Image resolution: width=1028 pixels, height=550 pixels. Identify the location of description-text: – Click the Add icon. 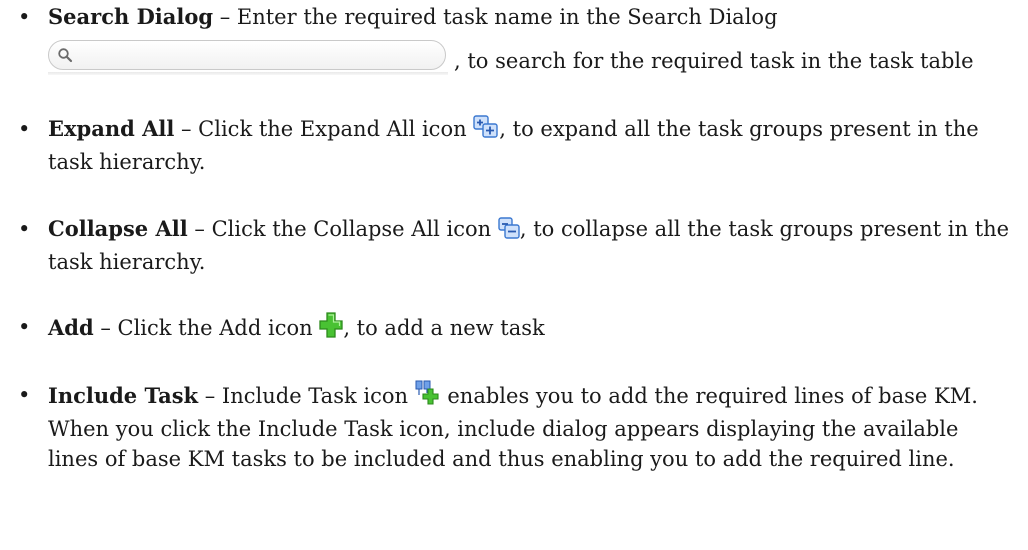
(206, 328).